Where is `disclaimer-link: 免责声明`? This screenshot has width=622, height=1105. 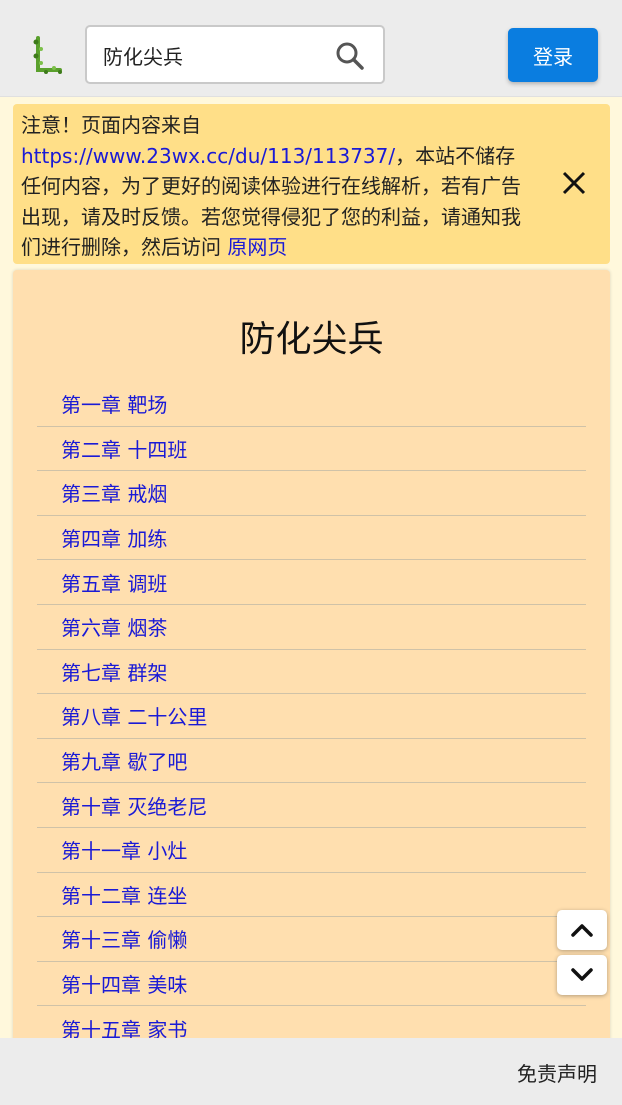
disclaimer-link: 免责声明 is located at coordinates (557, 1072).